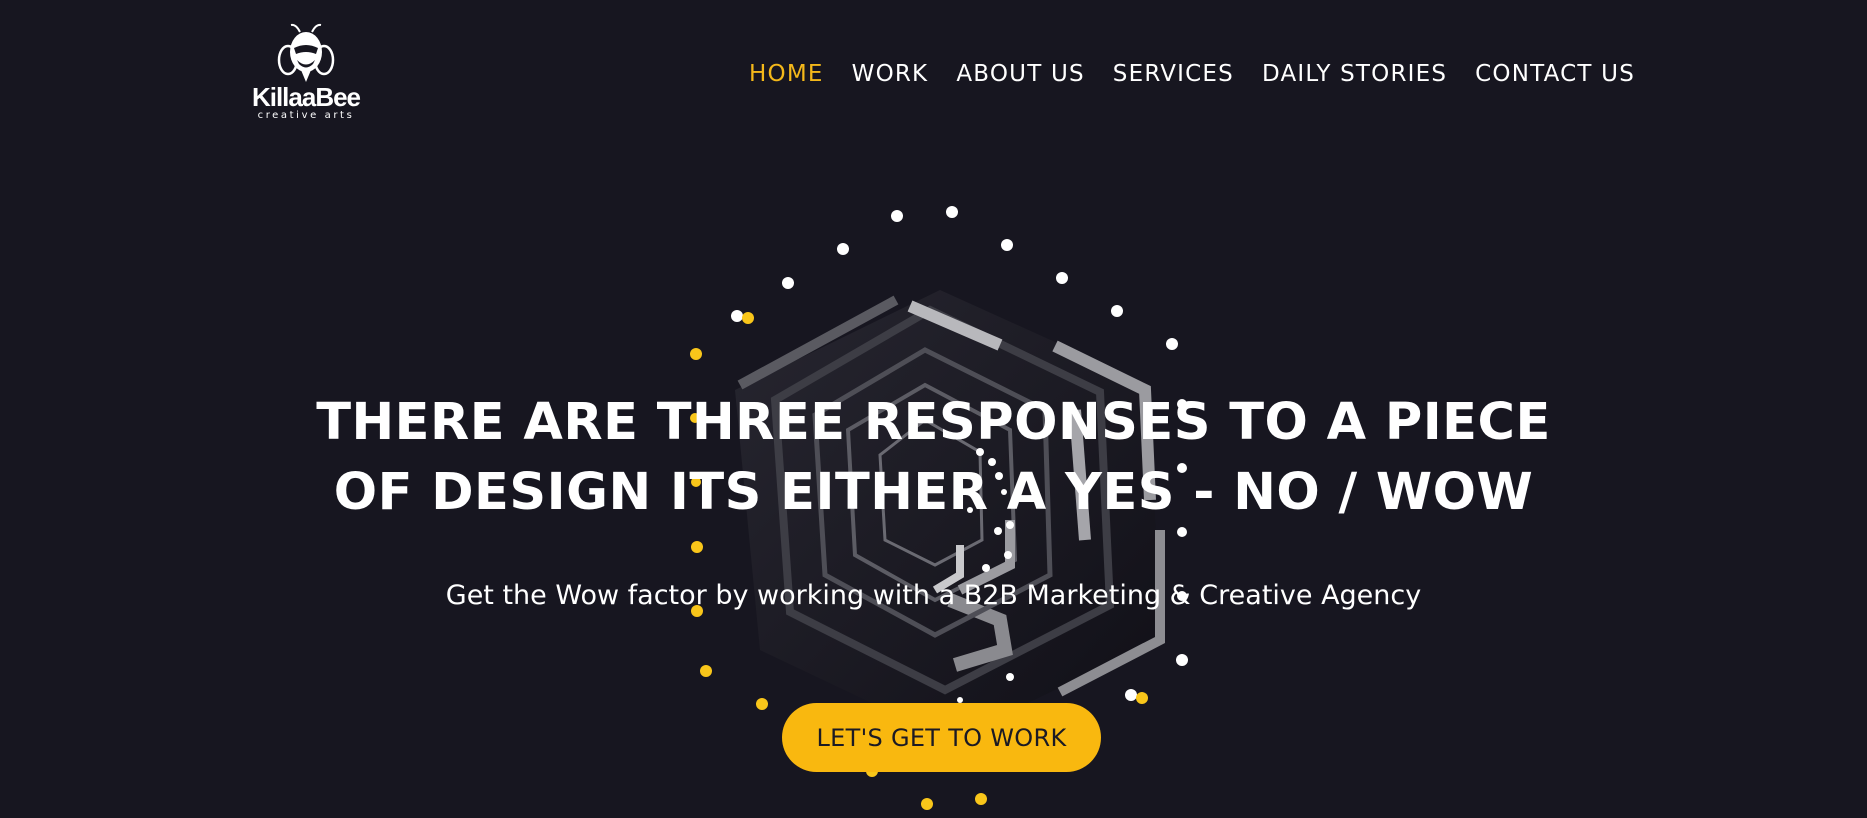 This screenshot has height=818, width=1867. I want to click on nav-item-about-us: ABOUT US, so click(1020, 74).